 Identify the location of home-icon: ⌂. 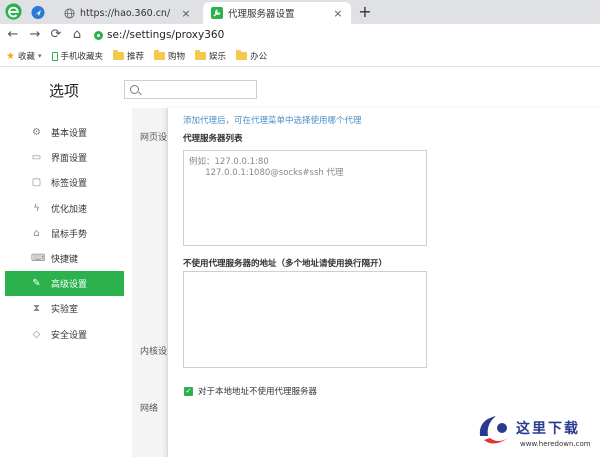
(77, 35).